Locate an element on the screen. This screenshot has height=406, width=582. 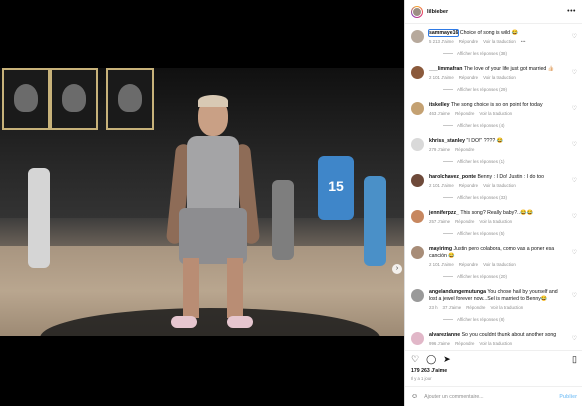
smiley-icon: ☺ is located at coordinates (414, 396).